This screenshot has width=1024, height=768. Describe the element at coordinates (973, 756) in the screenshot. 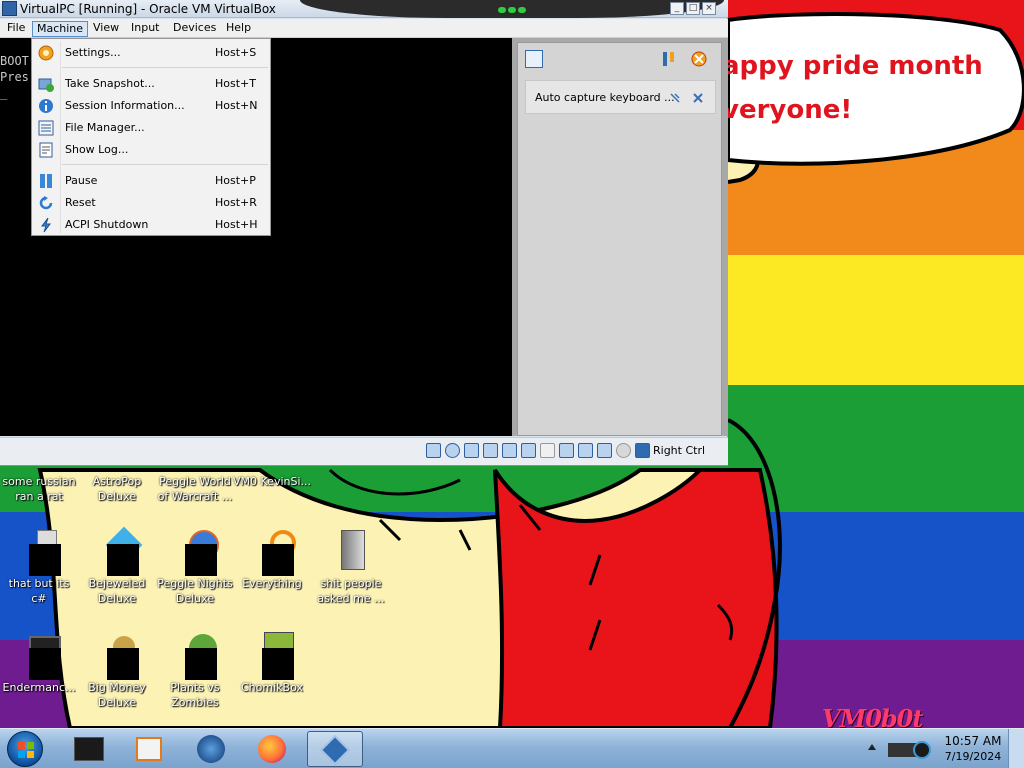

I see `clock-date: 7/19/2024` at that location.